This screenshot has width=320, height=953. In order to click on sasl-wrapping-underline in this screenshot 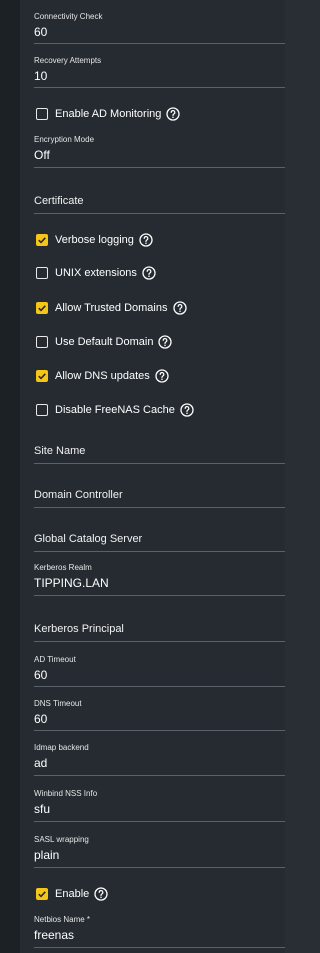, I will do `click(159, 867)`.